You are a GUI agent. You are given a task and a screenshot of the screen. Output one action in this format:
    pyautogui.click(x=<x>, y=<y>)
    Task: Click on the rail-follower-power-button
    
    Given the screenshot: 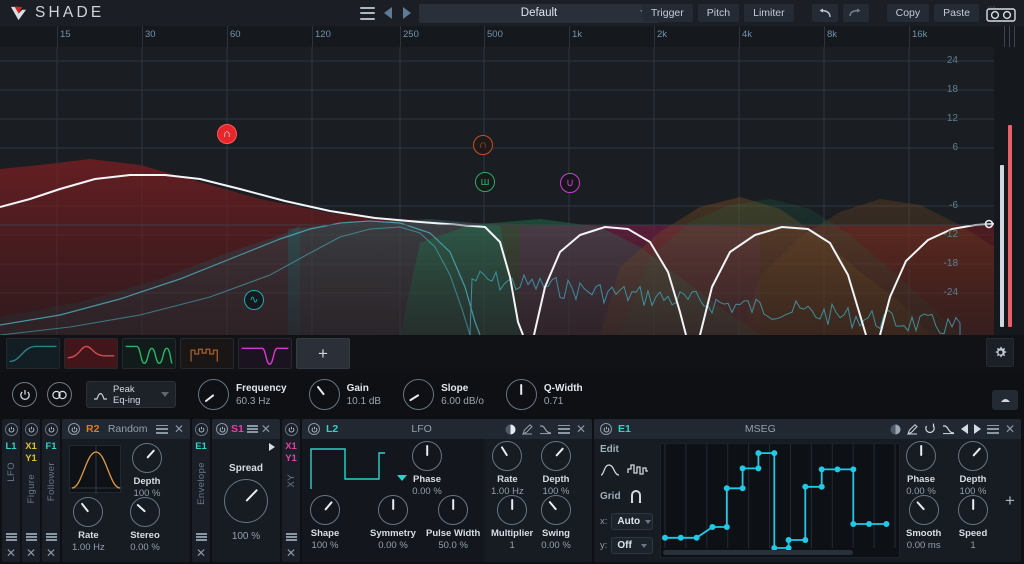 What is the action you would take?
    pyautogui.click(x=51, y=429)
    